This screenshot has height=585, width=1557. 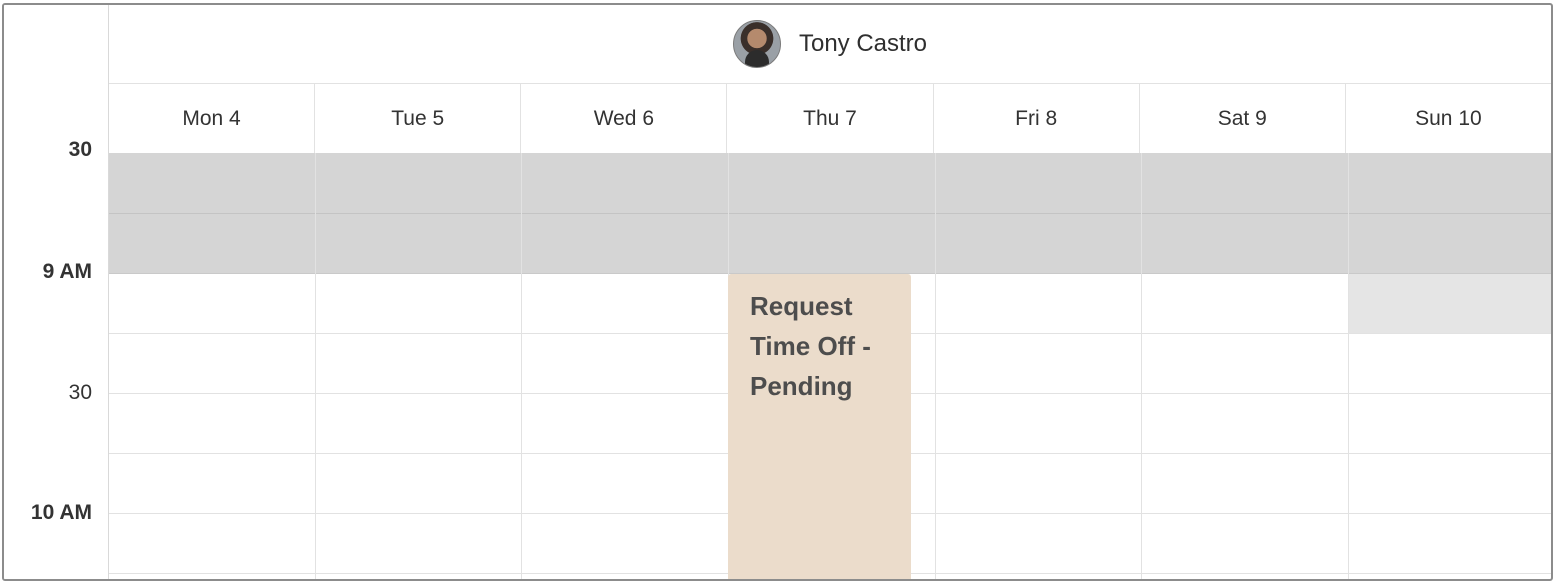 What do you see at coordinates (212, 366) in the screenshot?
I see `day-column-mon` at bounding box center [212, 366].